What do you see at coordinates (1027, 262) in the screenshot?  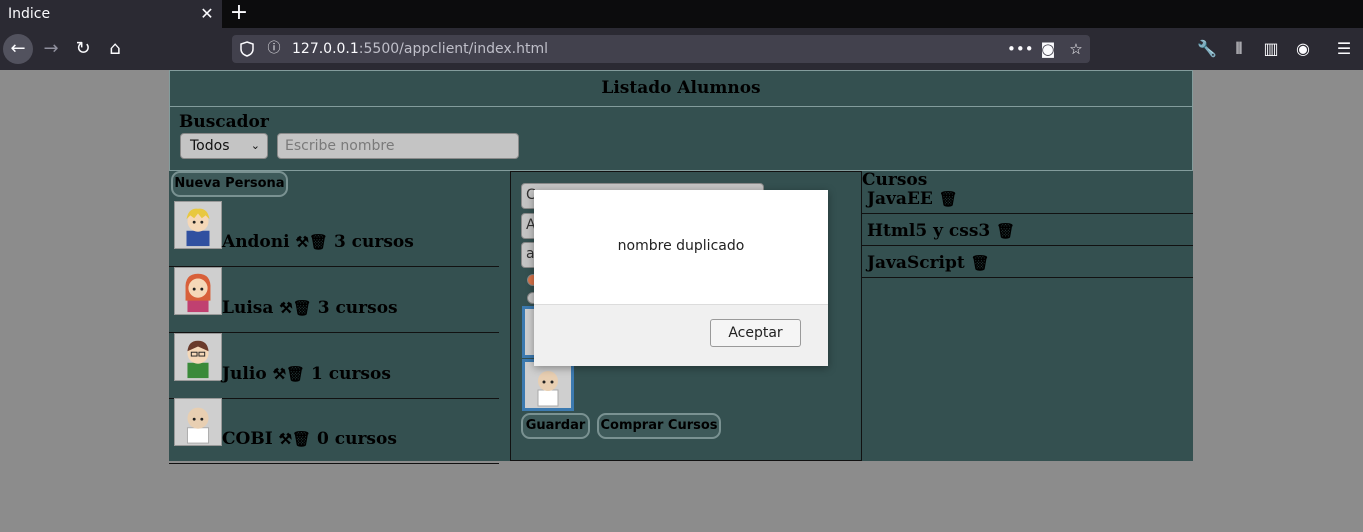 I see `course-item: JavaScript 🗑` at bounding box center [1027, 262].